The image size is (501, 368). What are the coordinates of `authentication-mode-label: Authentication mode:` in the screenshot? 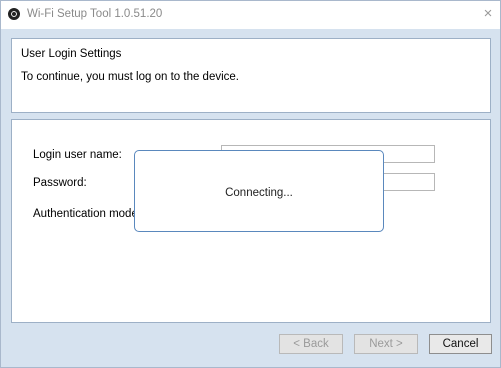 It's located at (87, 214).